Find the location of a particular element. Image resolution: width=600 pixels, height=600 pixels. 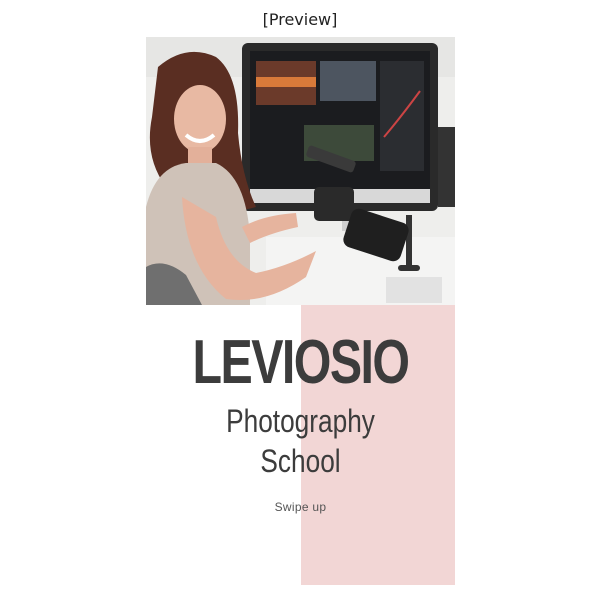

swipe-up-cta: Swipe up is located at coordinates (300, 507).